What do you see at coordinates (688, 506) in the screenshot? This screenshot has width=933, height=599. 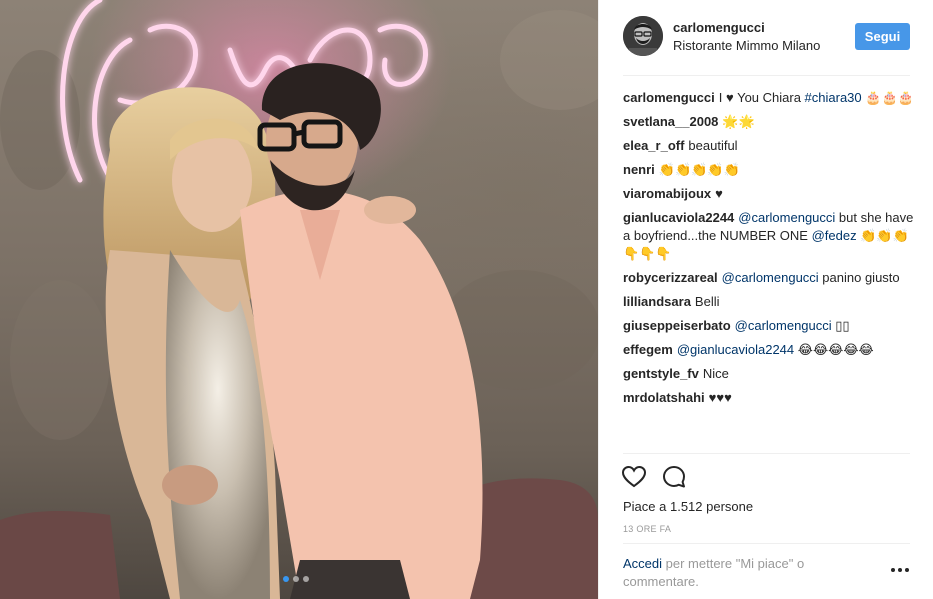 I see `likes-count: Piace a 1.512 persone` at bounding box center [688, 506].